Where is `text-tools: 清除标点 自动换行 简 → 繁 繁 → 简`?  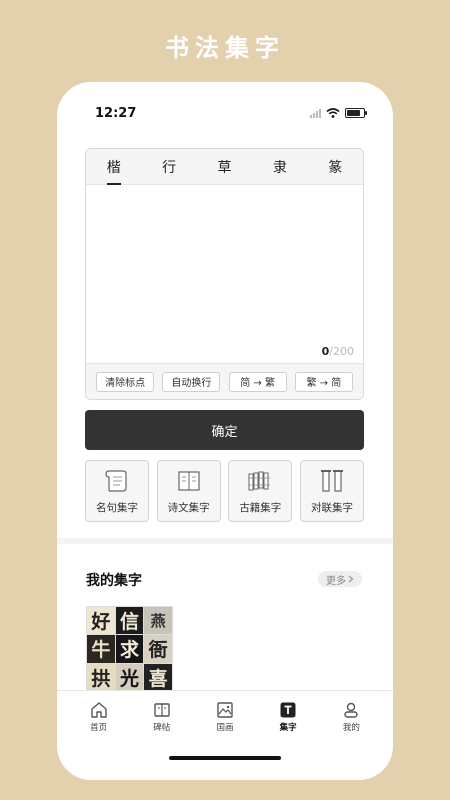 text-tools: 清除标点 自动换行 简 → 繁 繁 → 简 is located at coordinates (224, 381).